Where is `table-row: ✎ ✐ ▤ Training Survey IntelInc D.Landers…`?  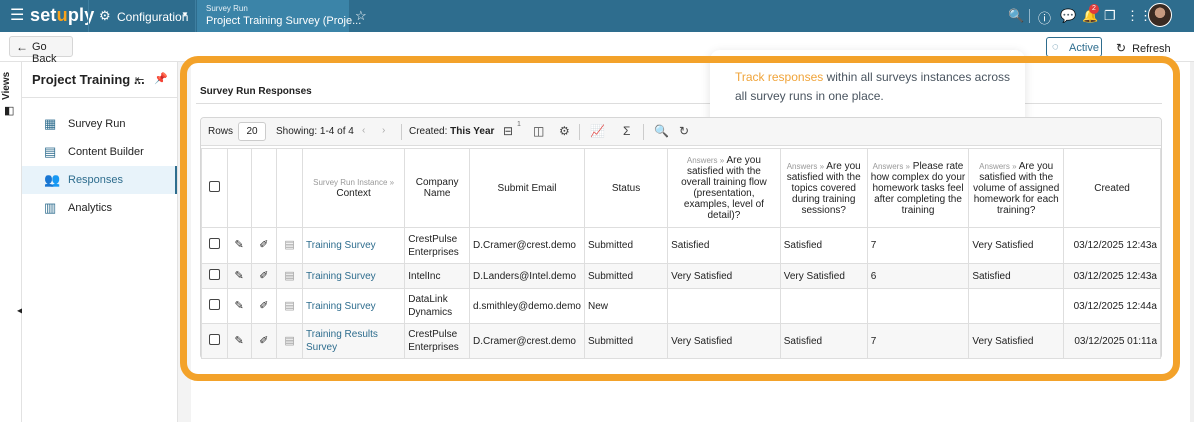 table-row: ✎ ✐ ▤ Training Survey IntelInc D.Landers… is located at coordinates (681, 276).